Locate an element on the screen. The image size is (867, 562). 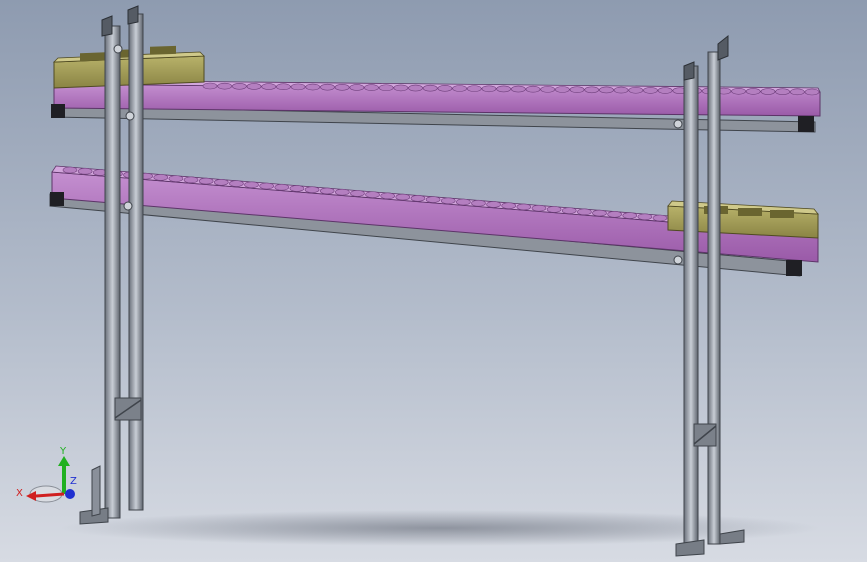
triad-z-label: Z is located at coordinates (73, 481).